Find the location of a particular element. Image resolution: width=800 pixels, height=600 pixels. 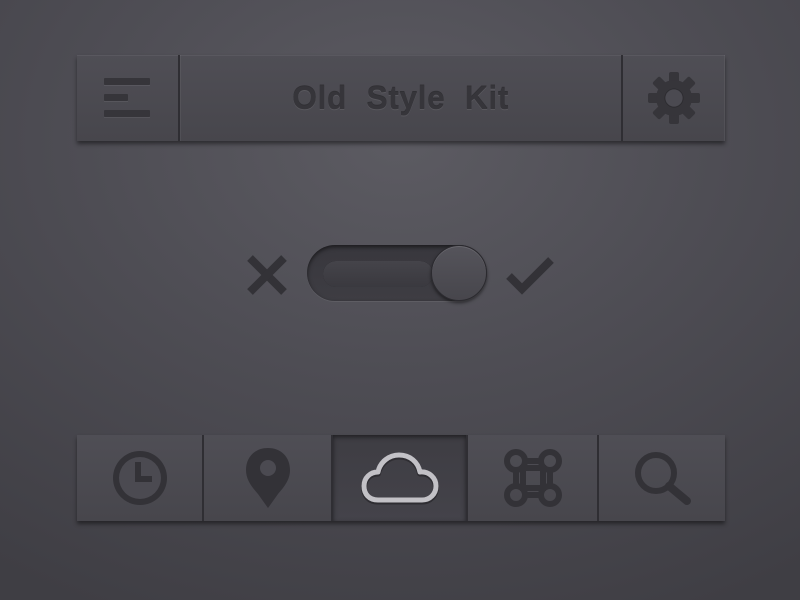

tab-search is located at coordinates (662, 478).